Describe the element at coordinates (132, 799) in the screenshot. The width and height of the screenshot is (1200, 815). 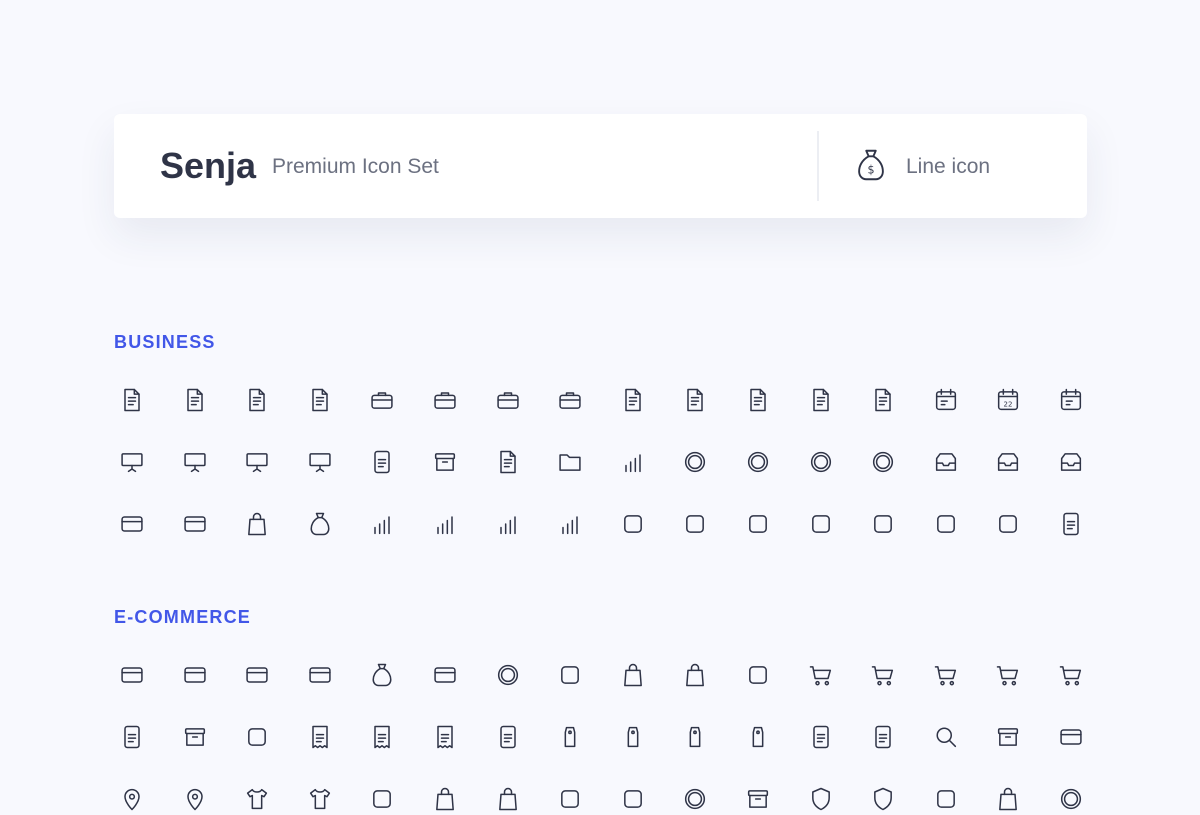
I see `location-pin-icon` at that location.